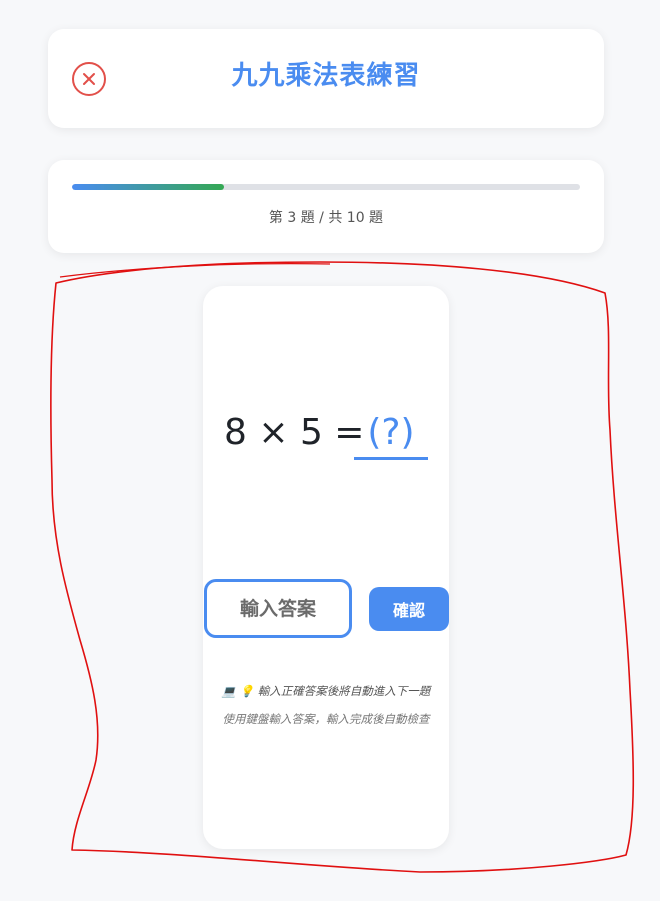  What do you see at coordinates (326, 218) in the screenshot?
I see `progress-text: 第 3 題 / 共 10 題` at bounding box center [326, 218].